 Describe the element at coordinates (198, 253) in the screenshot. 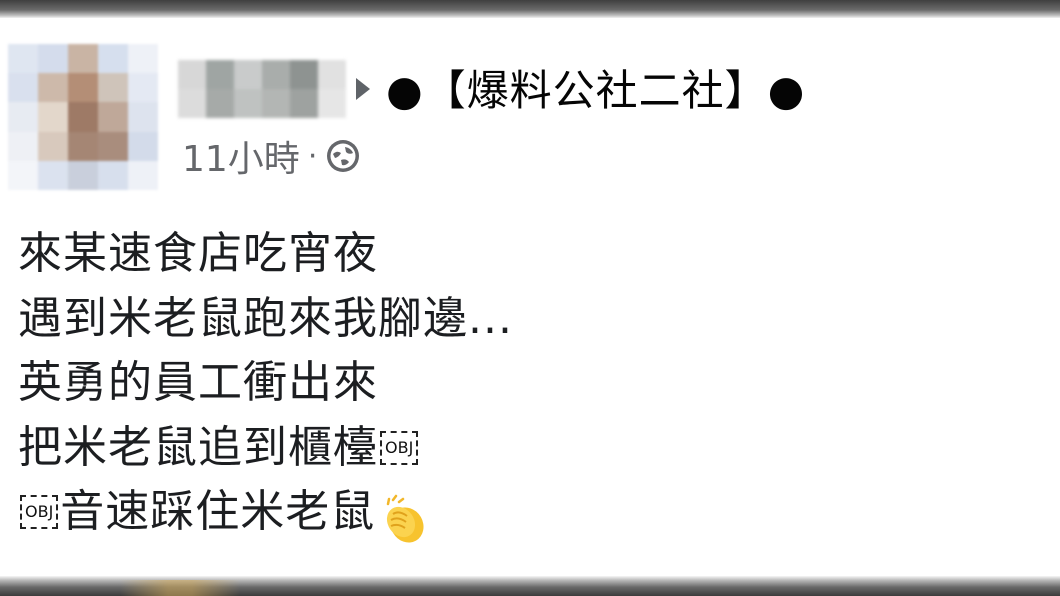

I see `post-line-text: 來某速食店吃宵夜` at that location.